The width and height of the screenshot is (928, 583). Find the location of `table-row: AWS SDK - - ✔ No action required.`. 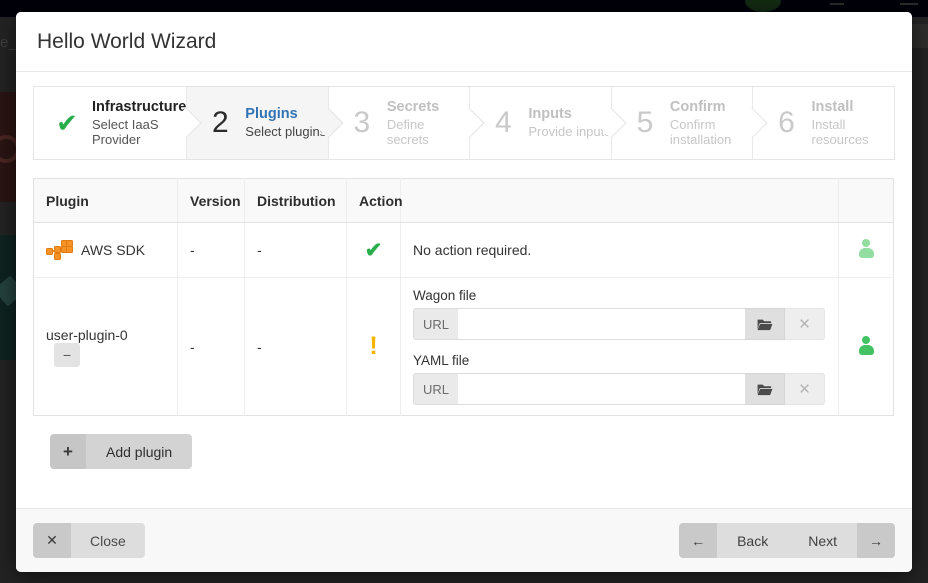

table-row: AWS SDK - - ✔ No action required. is located at coordinates (463, 250).